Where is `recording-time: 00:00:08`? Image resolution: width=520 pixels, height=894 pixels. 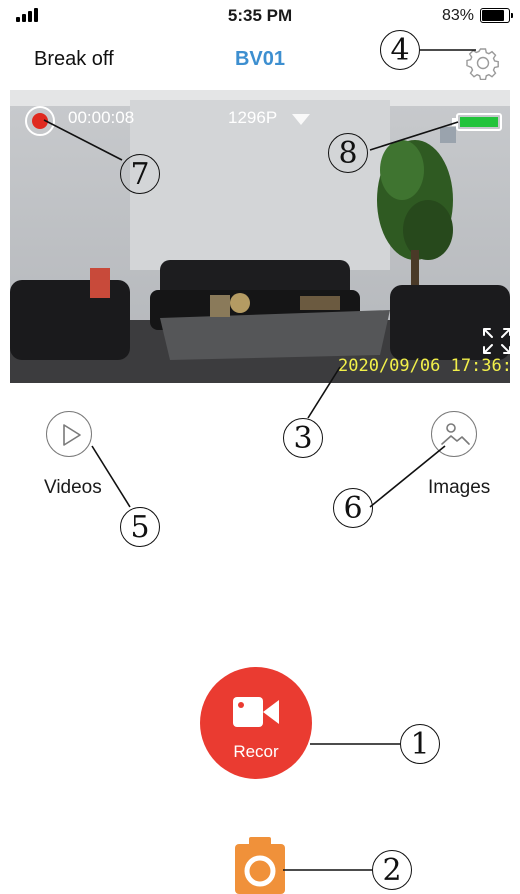 recording-time: 00:00:08 is located at coordinates (101, 117).